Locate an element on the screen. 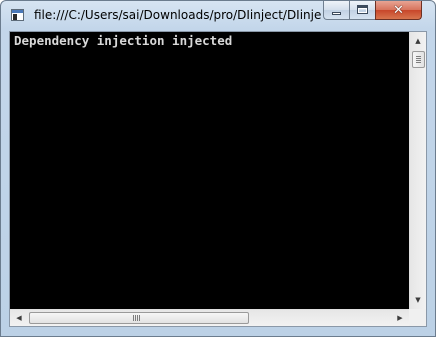 This screenshot has width=436, height=337. horizontal-scroll-thumb is located at coordinates (139, 318).